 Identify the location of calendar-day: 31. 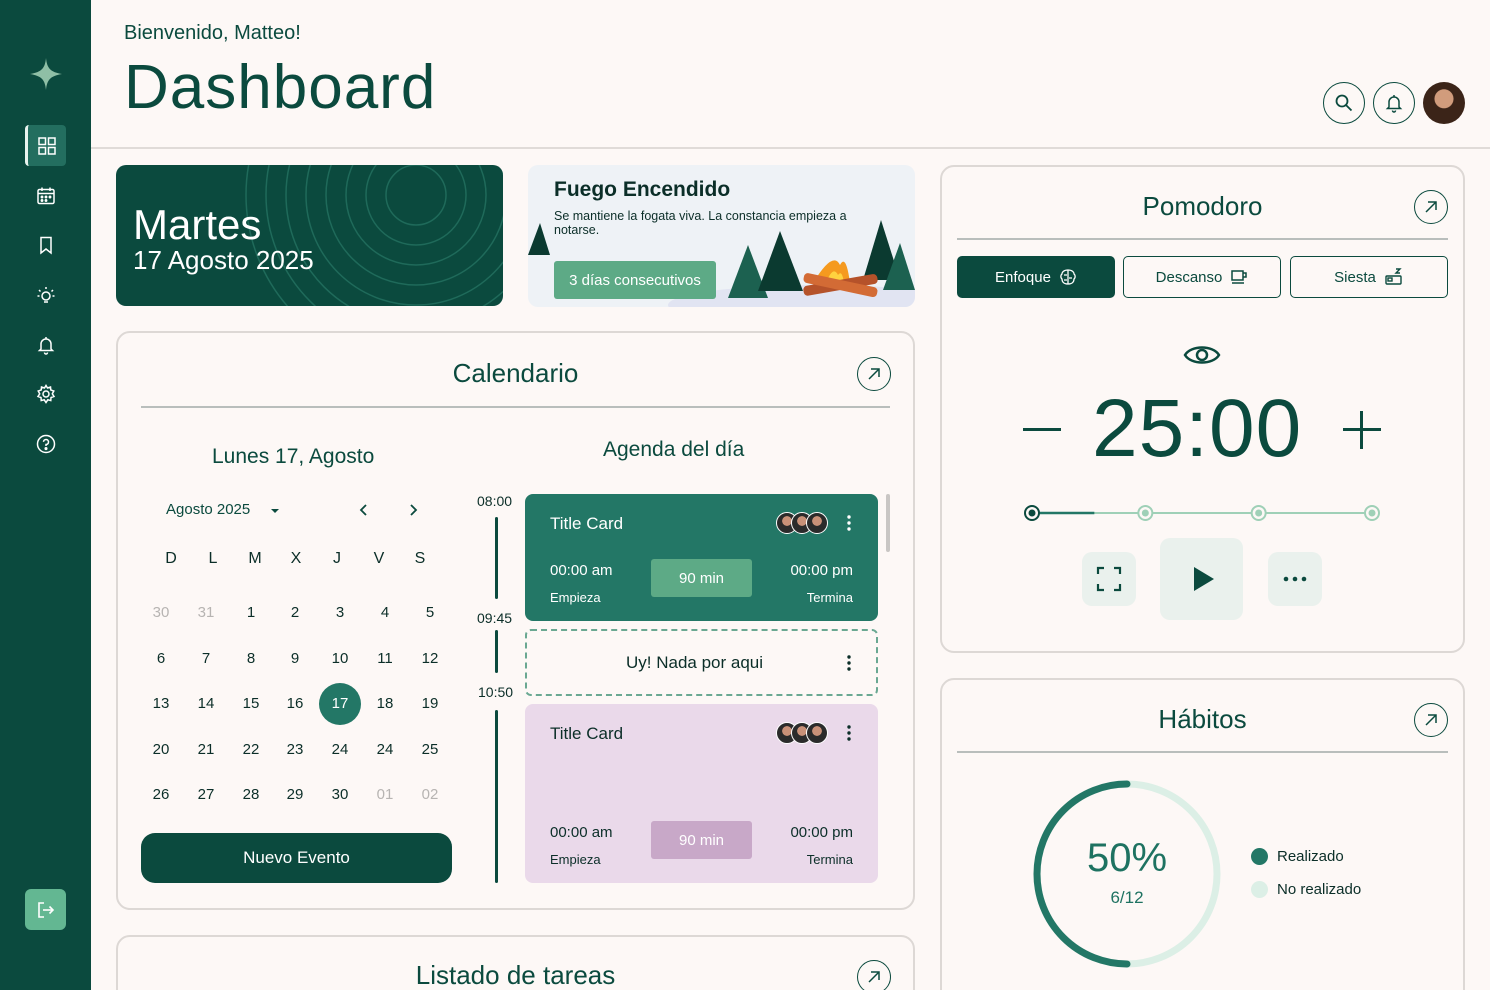
(206, 613).